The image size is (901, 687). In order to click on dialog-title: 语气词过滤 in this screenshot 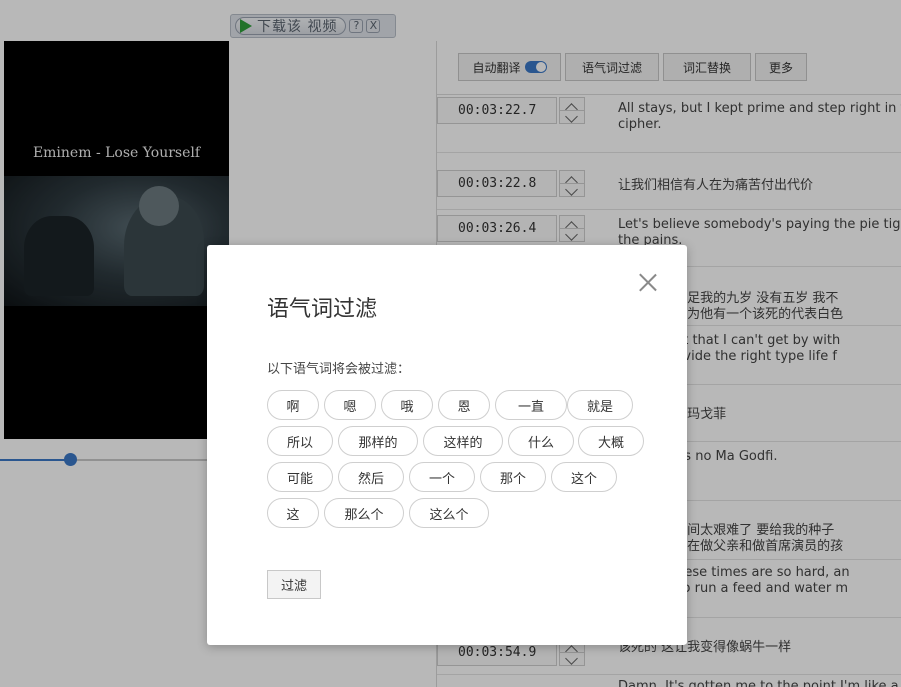, I will do `click(322, 309)`.